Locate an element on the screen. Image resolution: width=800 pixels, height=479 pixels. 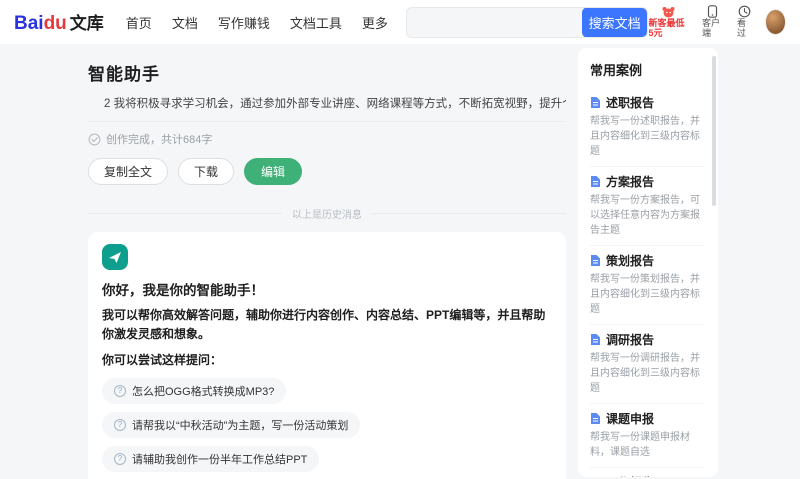
history-divider-label: 以上是历史消息 is located at coordinates (327, 215).